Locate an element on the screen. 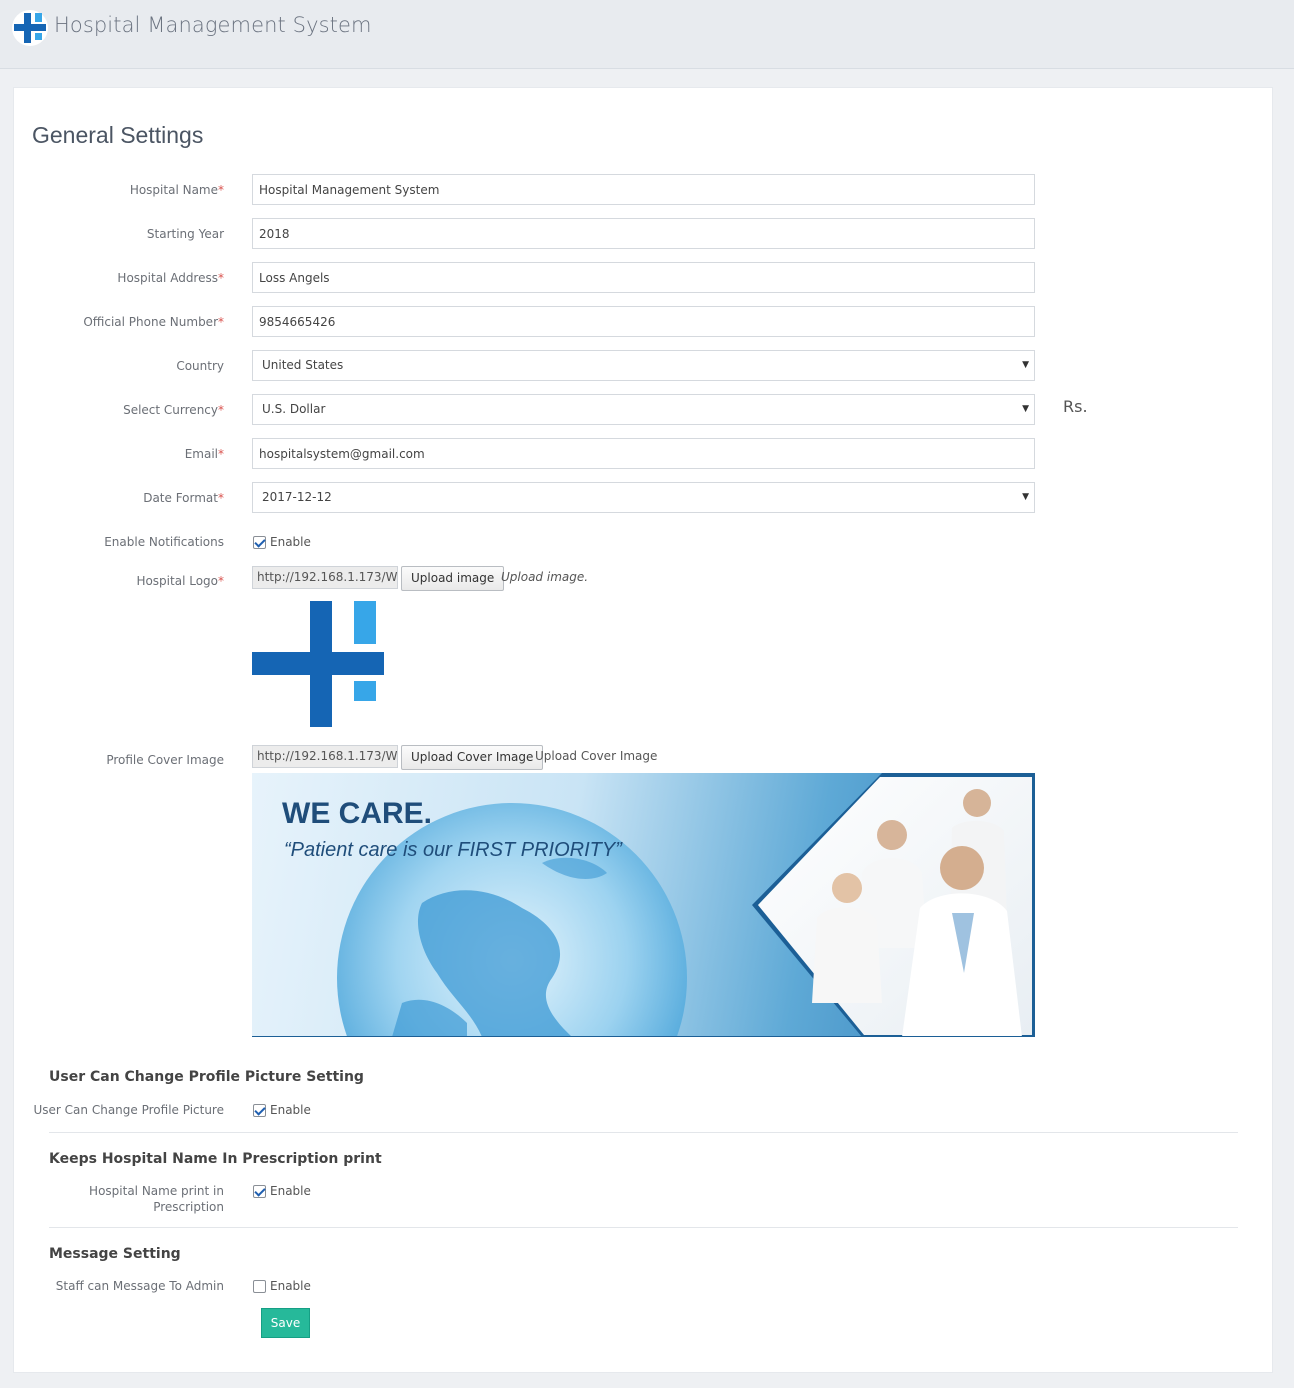 This screenshot has width=1294, height=1388. starting-year-label: Starting Year is located at coordinates (185, 234).